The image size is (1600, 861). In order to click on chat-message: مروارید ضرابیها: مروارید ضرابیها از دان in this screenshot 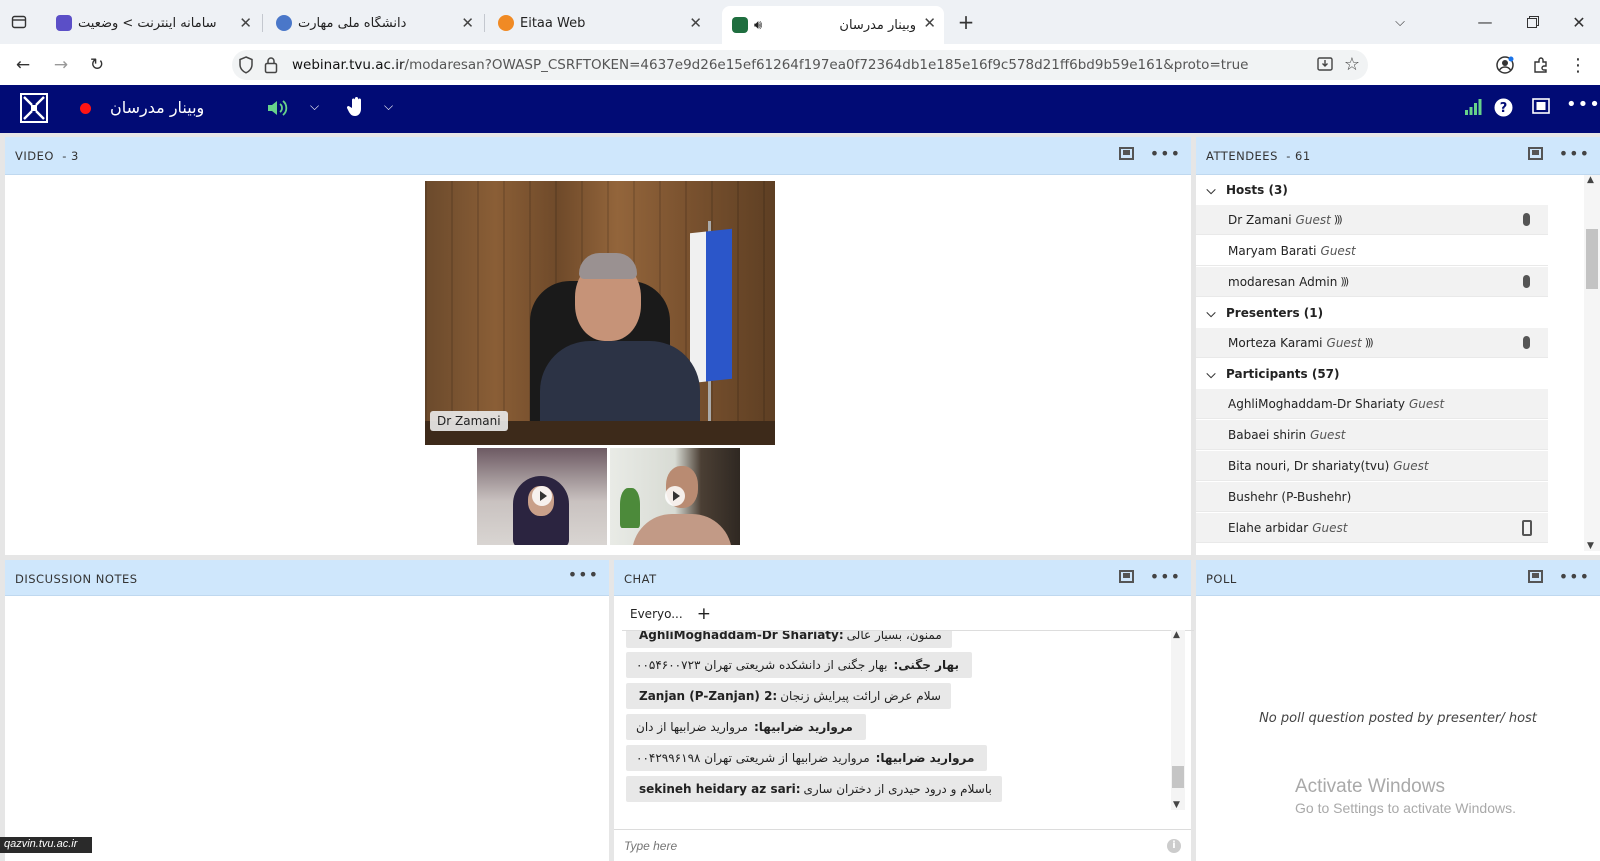, I will do `click(746, 727)`.